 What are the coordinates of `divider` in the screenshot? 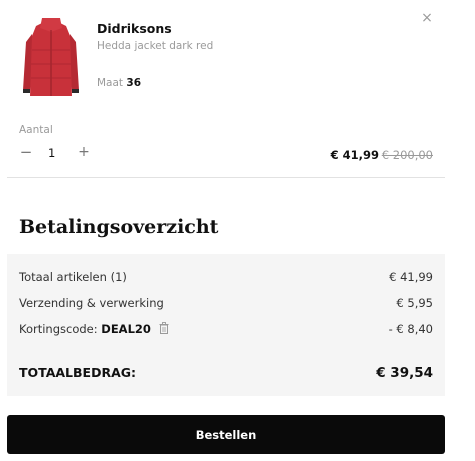 It's located at (226, 177).